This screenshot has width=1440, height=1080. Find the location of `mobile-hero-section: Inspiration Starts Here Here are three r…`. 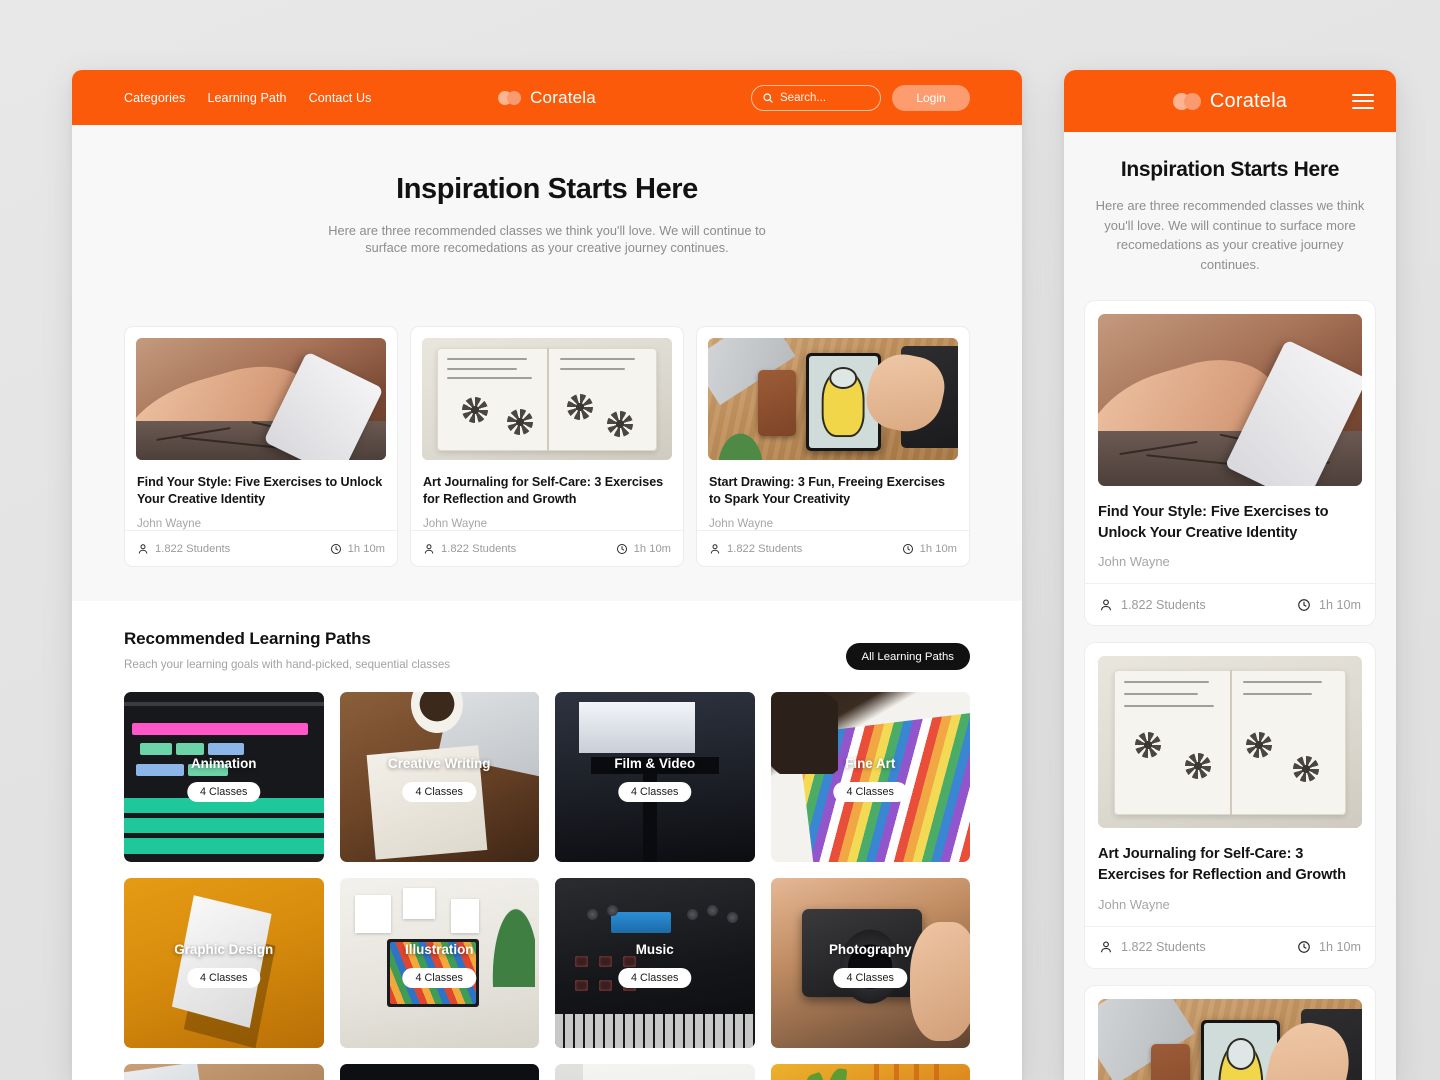

mobile-hero-section: Inspiration Starts Here Here are three r… is located at coordinates (1230, 203).